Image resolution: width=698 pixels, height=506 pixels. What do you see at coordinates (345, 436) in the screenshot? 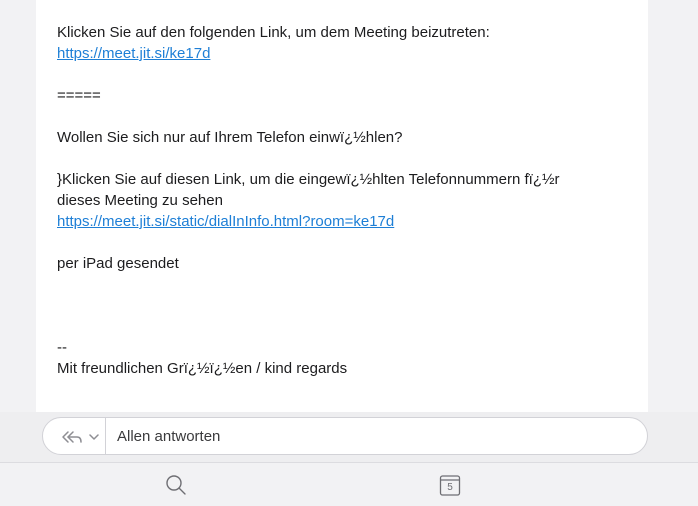
I see `reply-all-field: Allen antworten` at bounding box center [345, 436].